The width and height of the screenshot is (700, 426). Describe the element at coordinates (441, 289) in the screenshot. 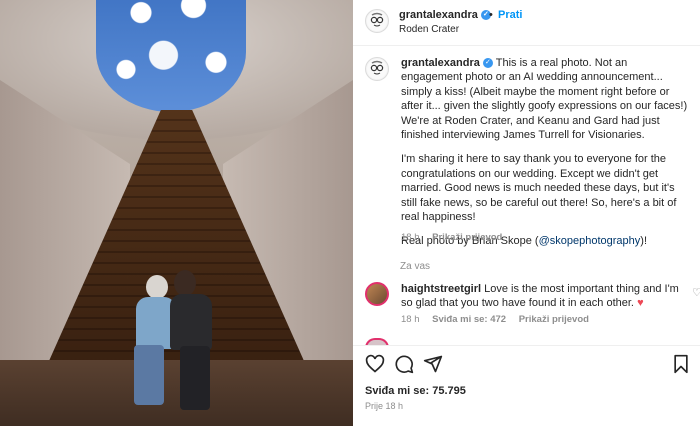

I see `commenter-username: haightstreetgirl` at that location.